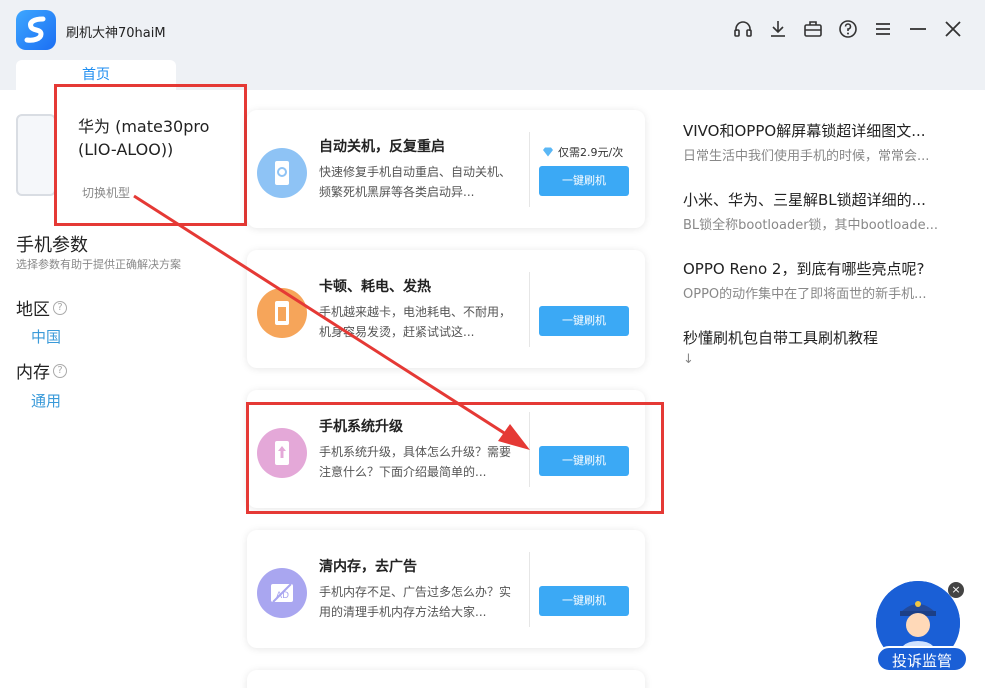  Describe the element at coordinates (812, 29) in the screenshot. I see `toolbox-icon` at that location.